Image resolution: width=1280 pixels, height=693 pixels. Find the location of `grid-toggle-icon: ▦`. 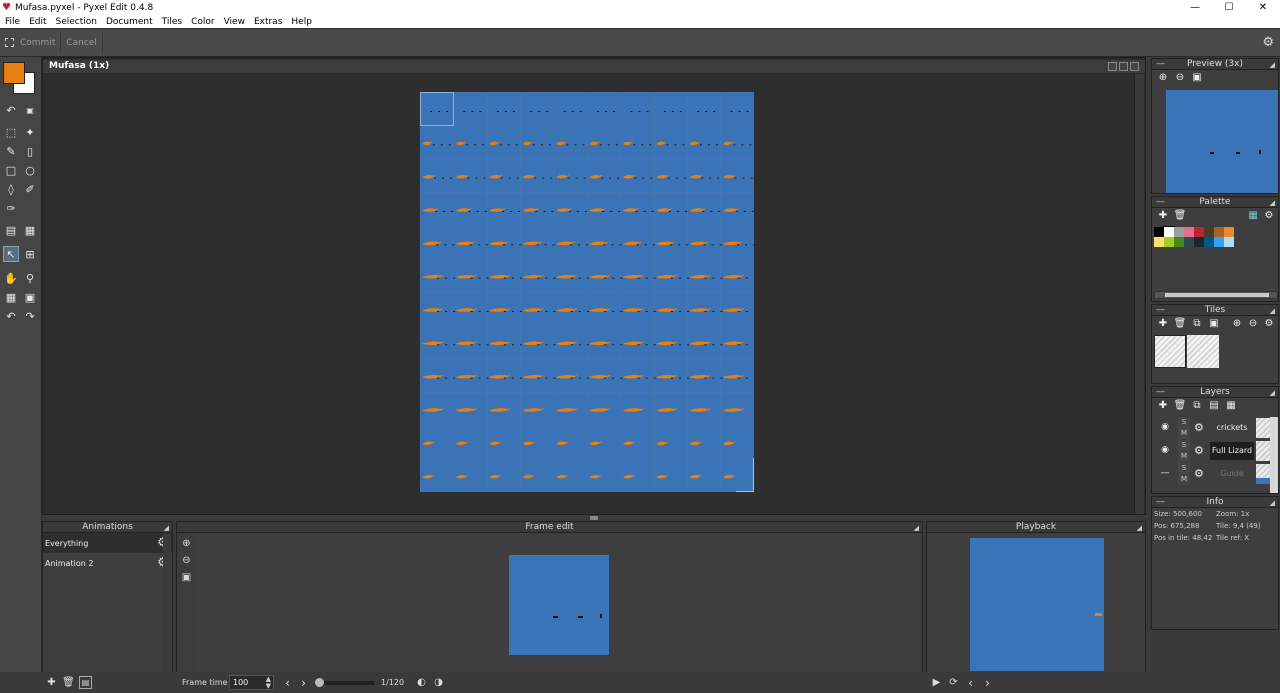

grid-toggle-icon: ▦ is located at coordinates (11, 297).